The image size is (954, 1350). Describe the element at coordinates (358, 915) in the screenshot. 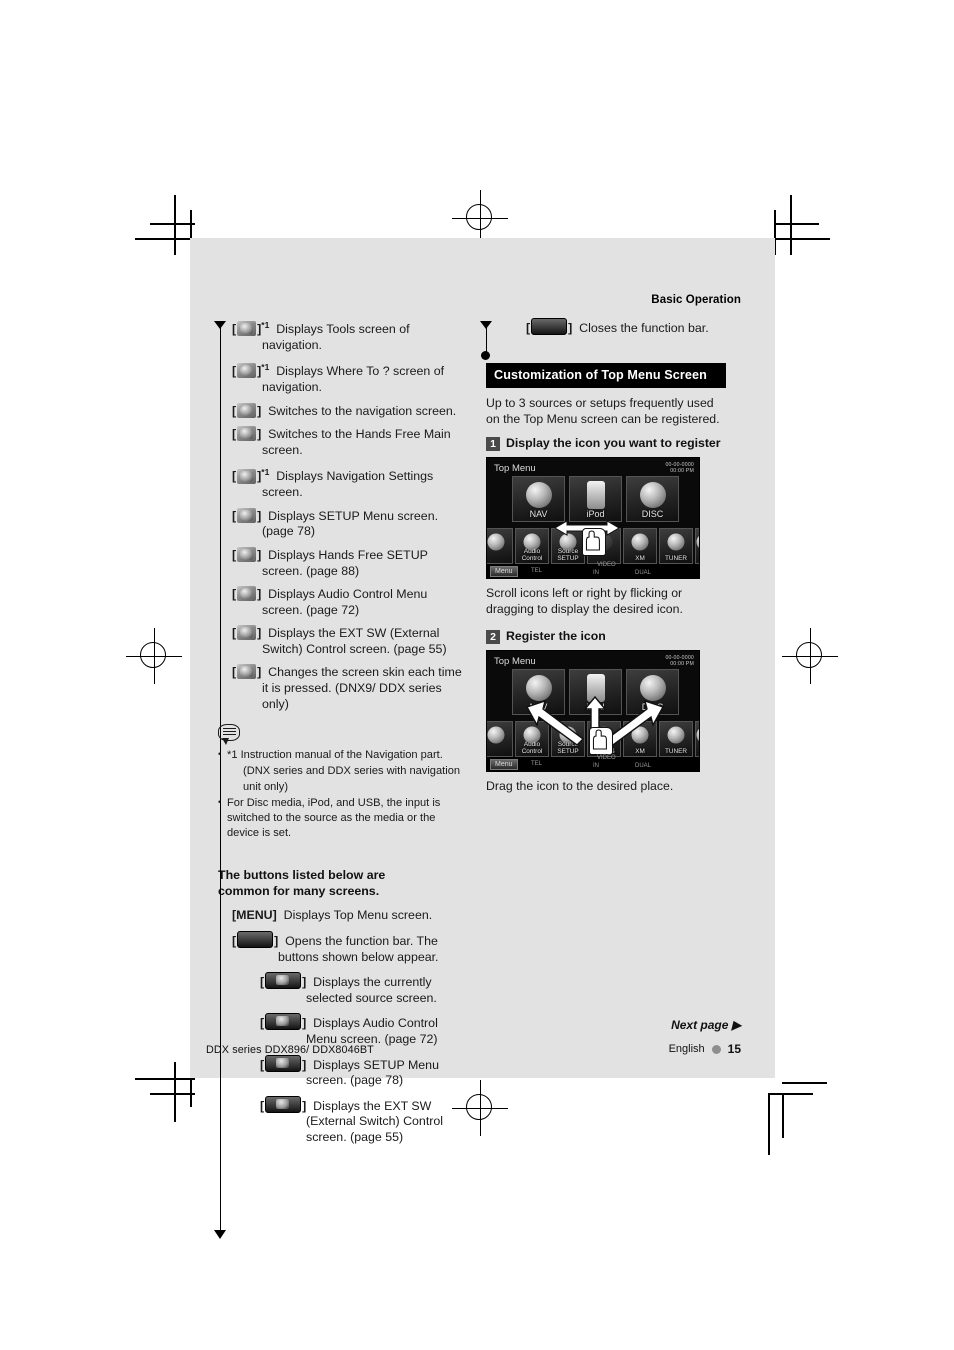

I see `common-button-text: Displays Top Menu screen.` at that location.